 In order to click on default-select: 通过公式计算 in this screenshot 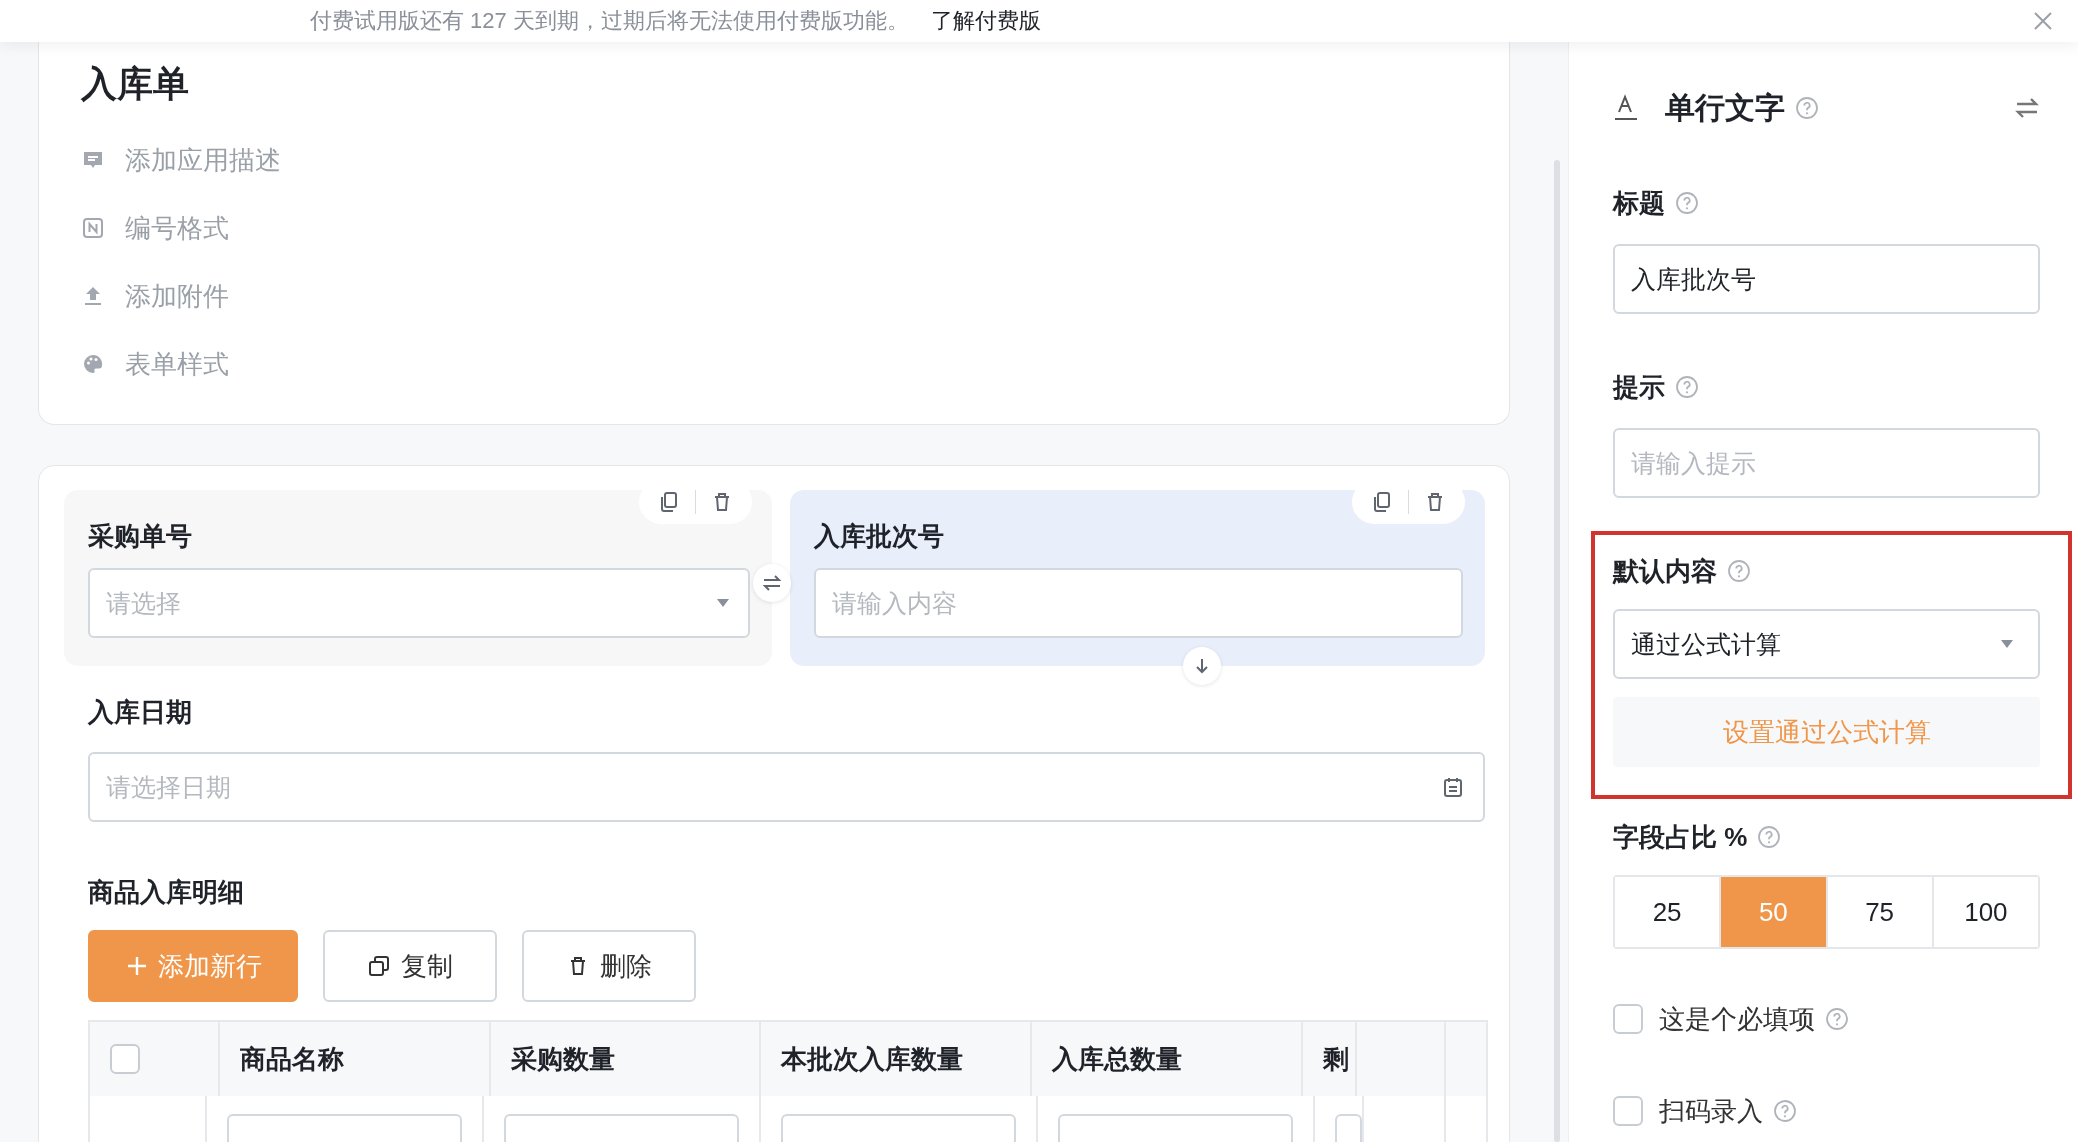, I will do `click(1826, 644)`.